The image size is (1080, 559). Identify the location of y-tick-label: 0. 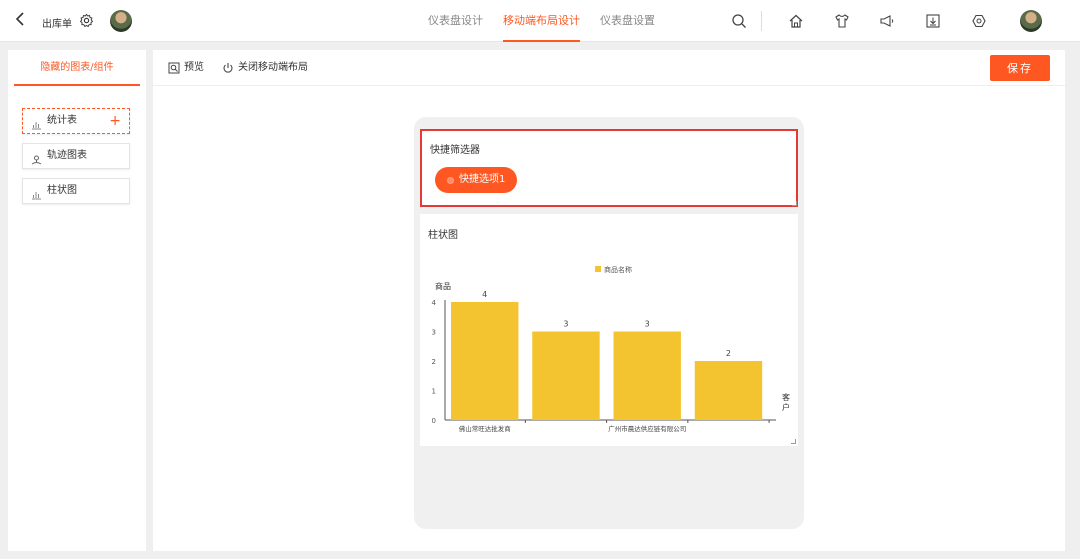
(434, 421).